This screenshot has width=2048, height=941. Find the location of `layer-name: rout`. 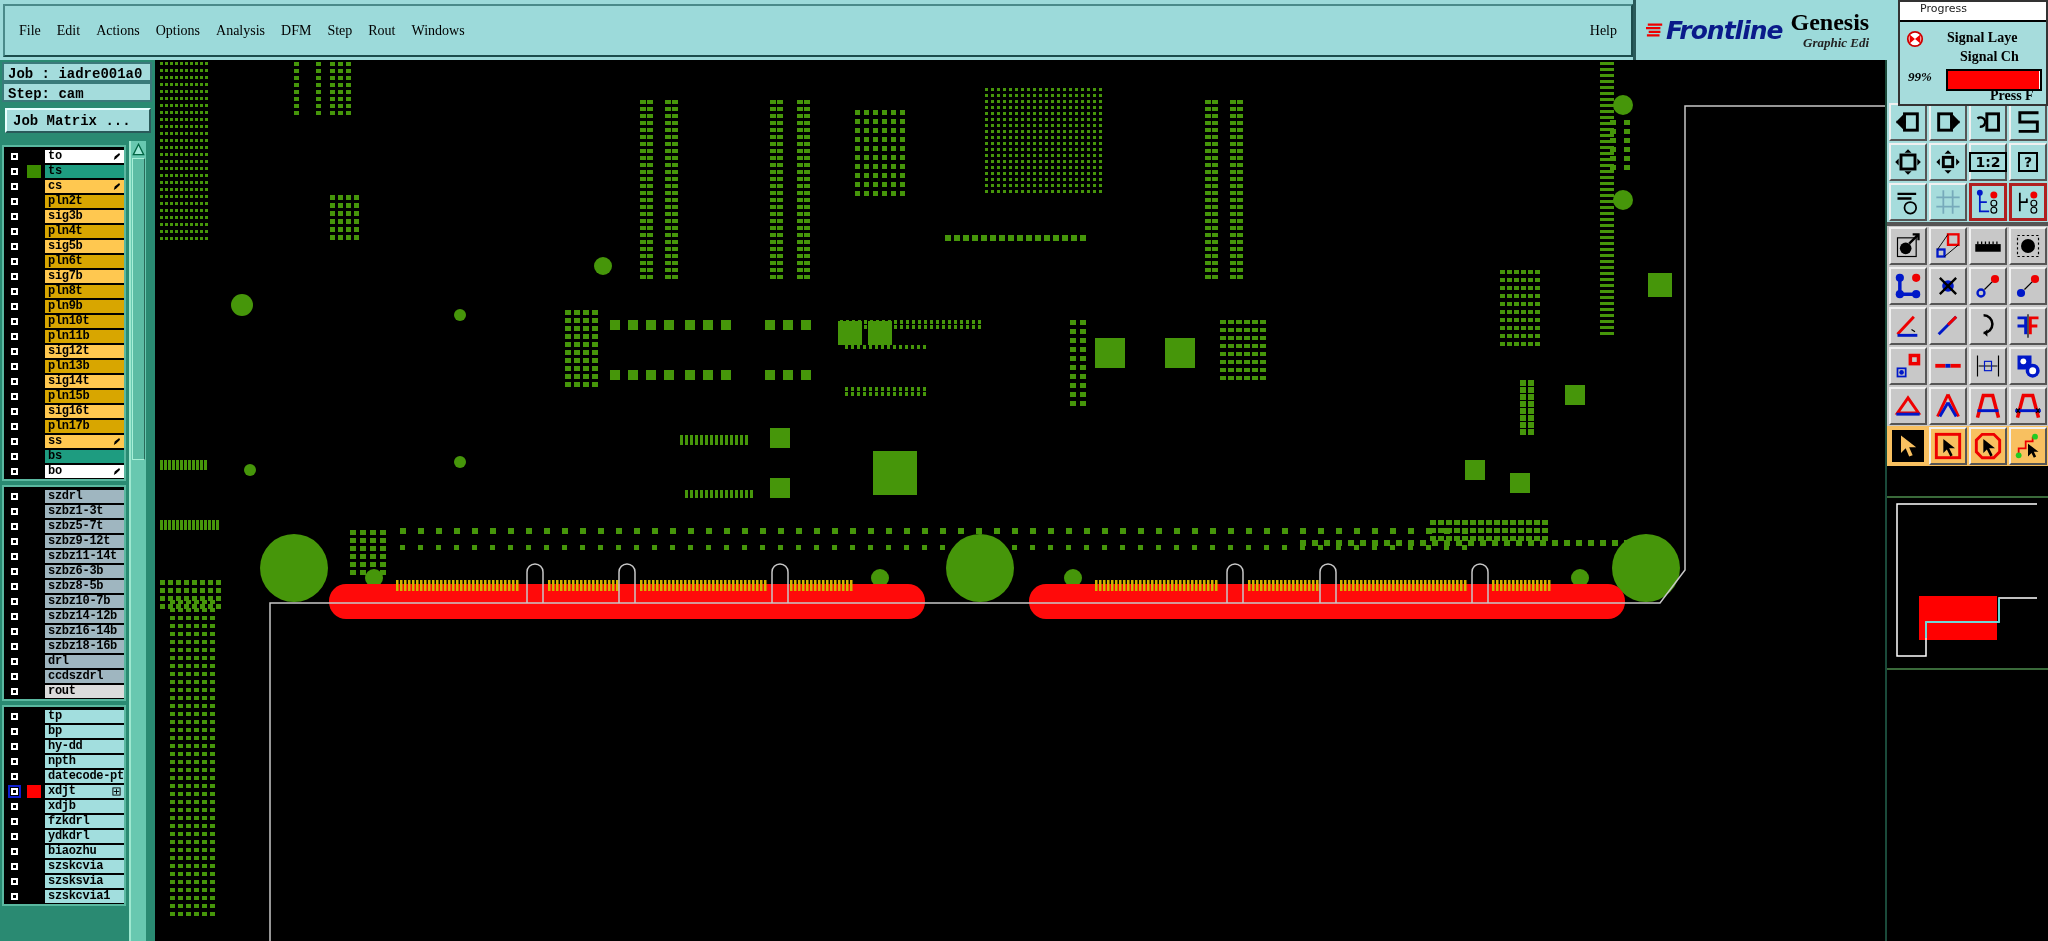

layer-name: rout is located at coordinates (84, 691).